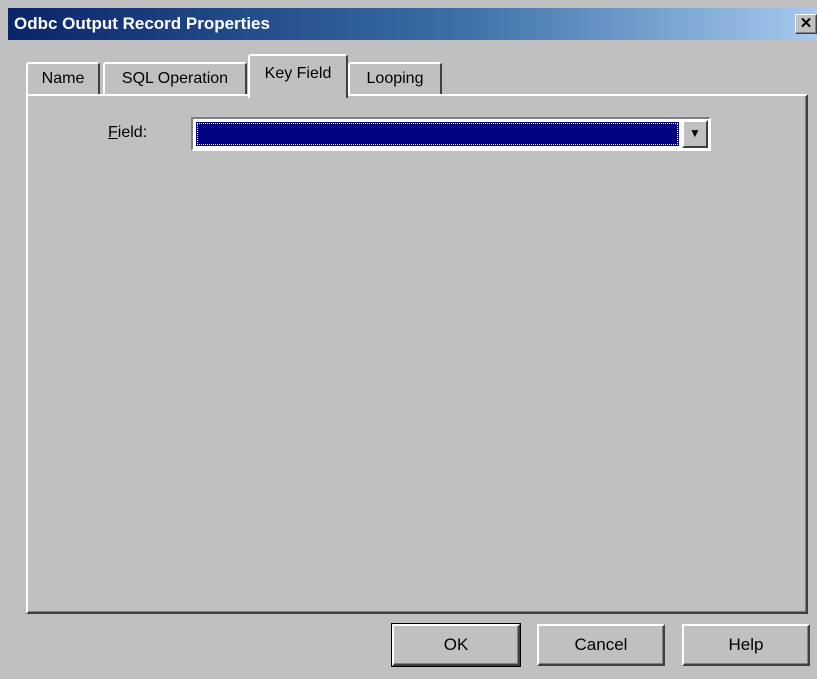 Image resolution: width=817 pixels, height=679 pixels. What do you see at coordinates (746, 645) in the screenshot?
I see `help-button: Help` at bounding box center [746, 645].